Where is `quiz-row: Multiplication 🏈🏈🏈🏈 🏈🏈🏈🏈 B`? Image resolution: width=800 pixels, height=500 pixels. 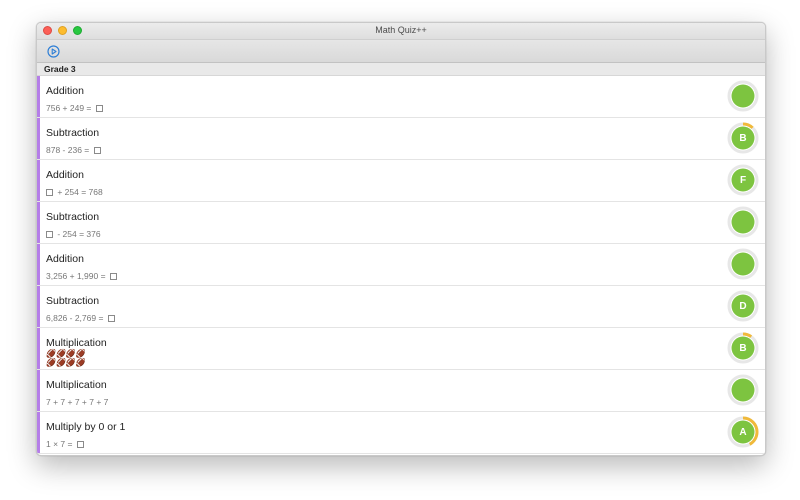
quiz-row: Multiplication 🏈🏈🏈🏈 🏈🏈🏈🏈 B is located at coordinates (401, 349).